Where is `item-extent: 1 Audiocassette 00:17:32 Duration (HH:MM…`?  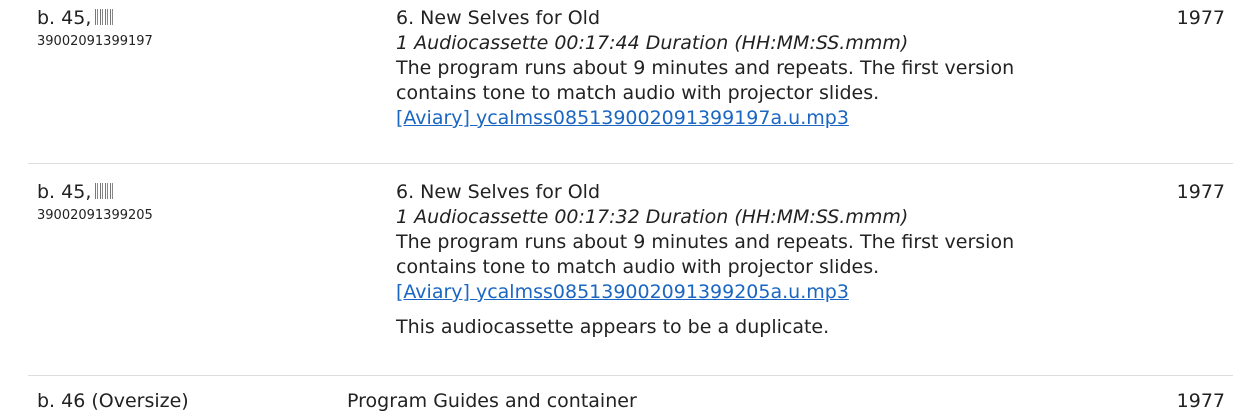 item-extent: 1 Audiocassette 00:17:32 Duration (HH:MM… is located at coordinates (652, 217).